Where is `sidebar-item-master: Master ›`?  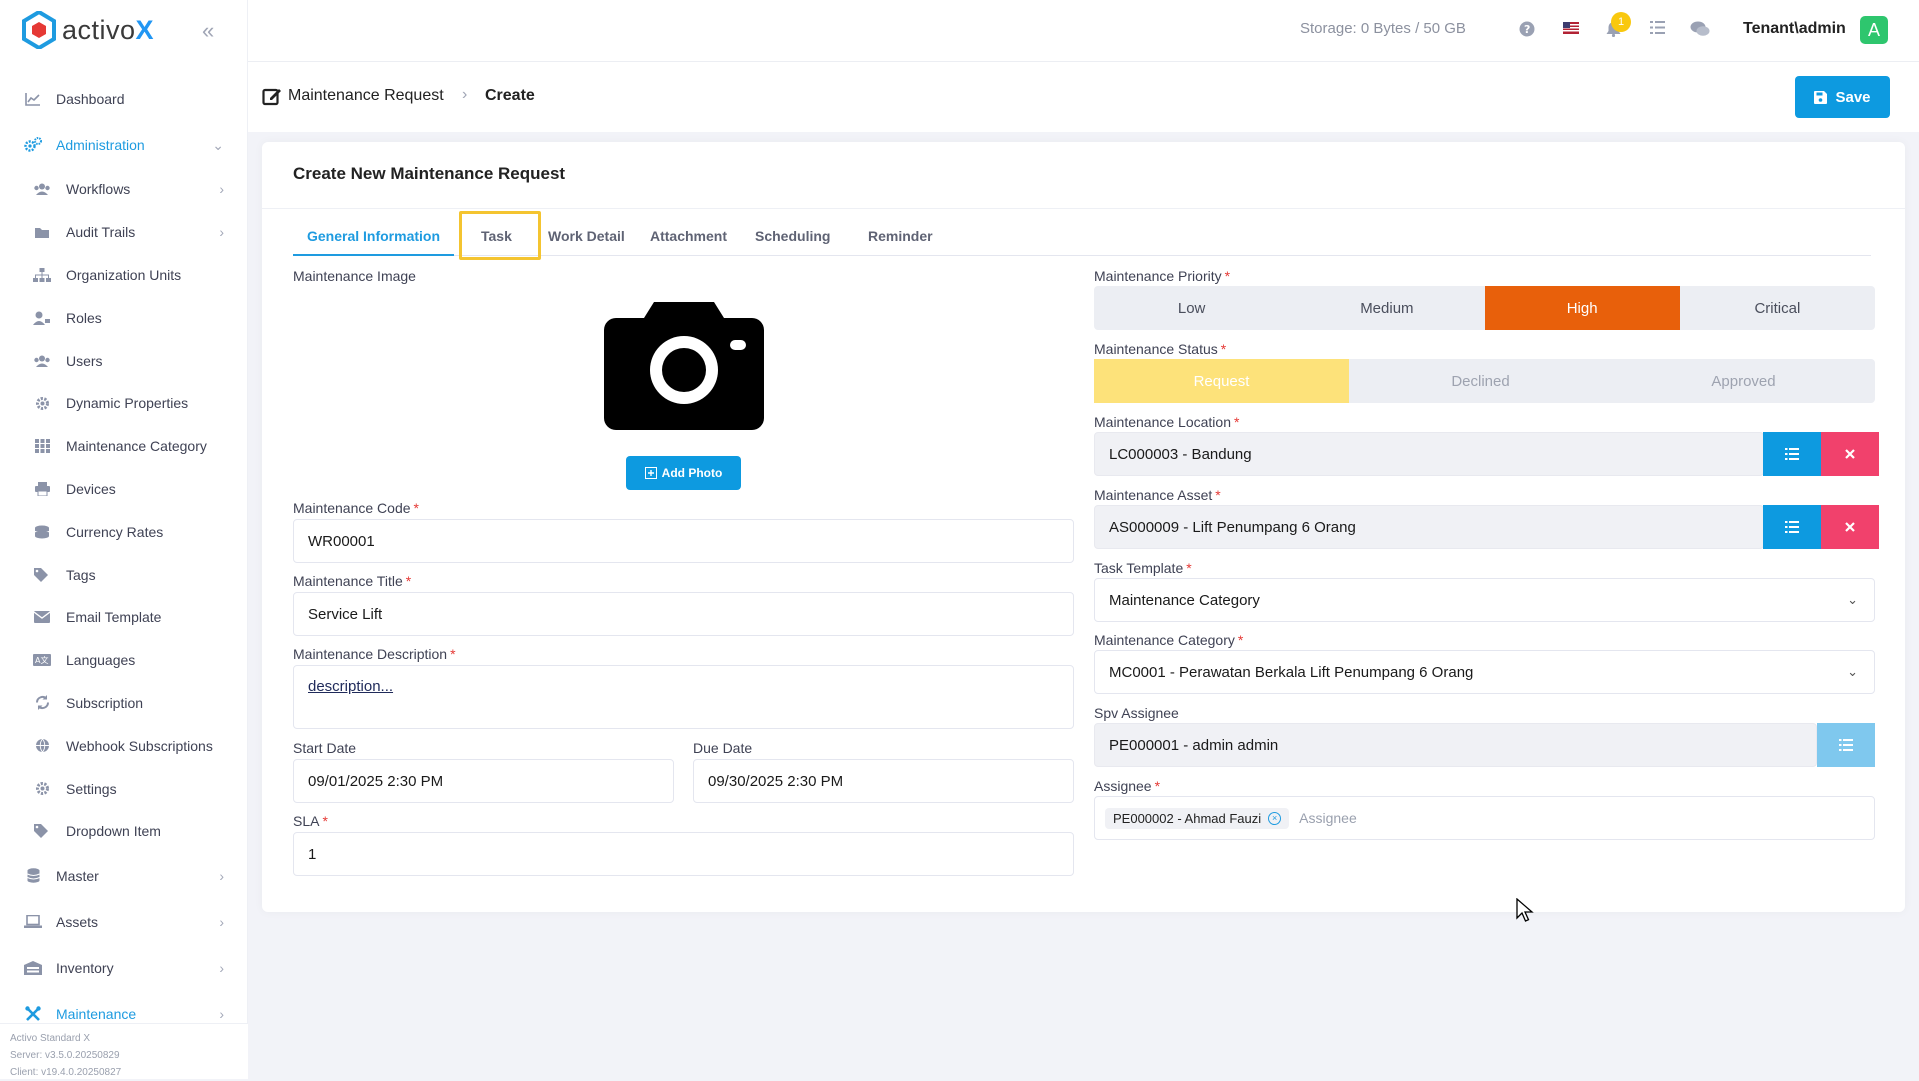 sidebar-item-master: Master › is located at coordinates (124, 876).